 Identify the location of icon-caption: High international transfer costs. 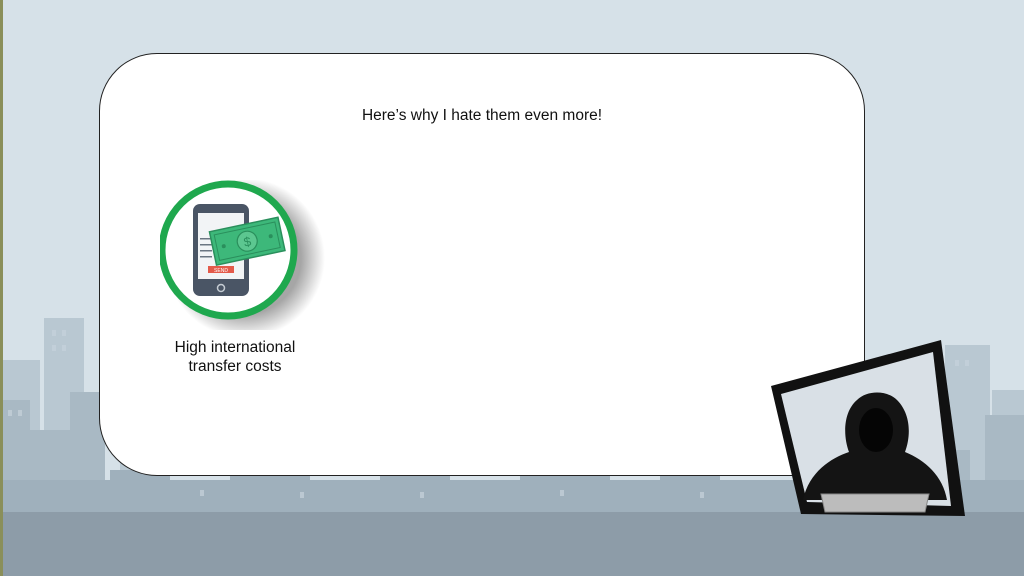
(235, 357).